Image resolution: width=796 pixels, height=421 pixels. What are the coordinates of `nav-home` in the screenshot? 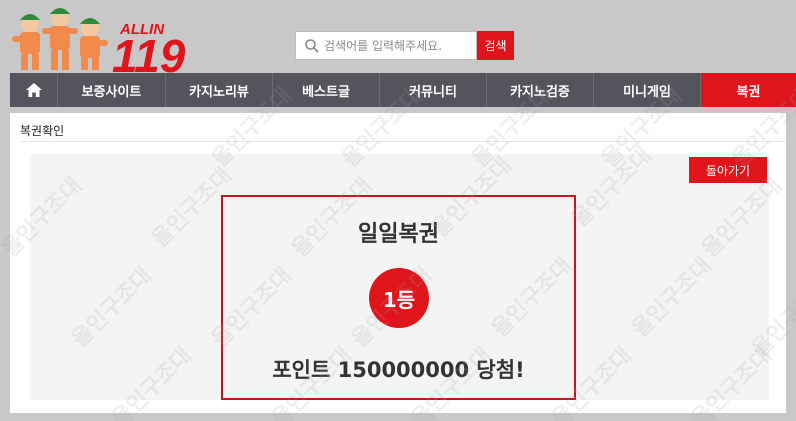 It's located at (34, 90).